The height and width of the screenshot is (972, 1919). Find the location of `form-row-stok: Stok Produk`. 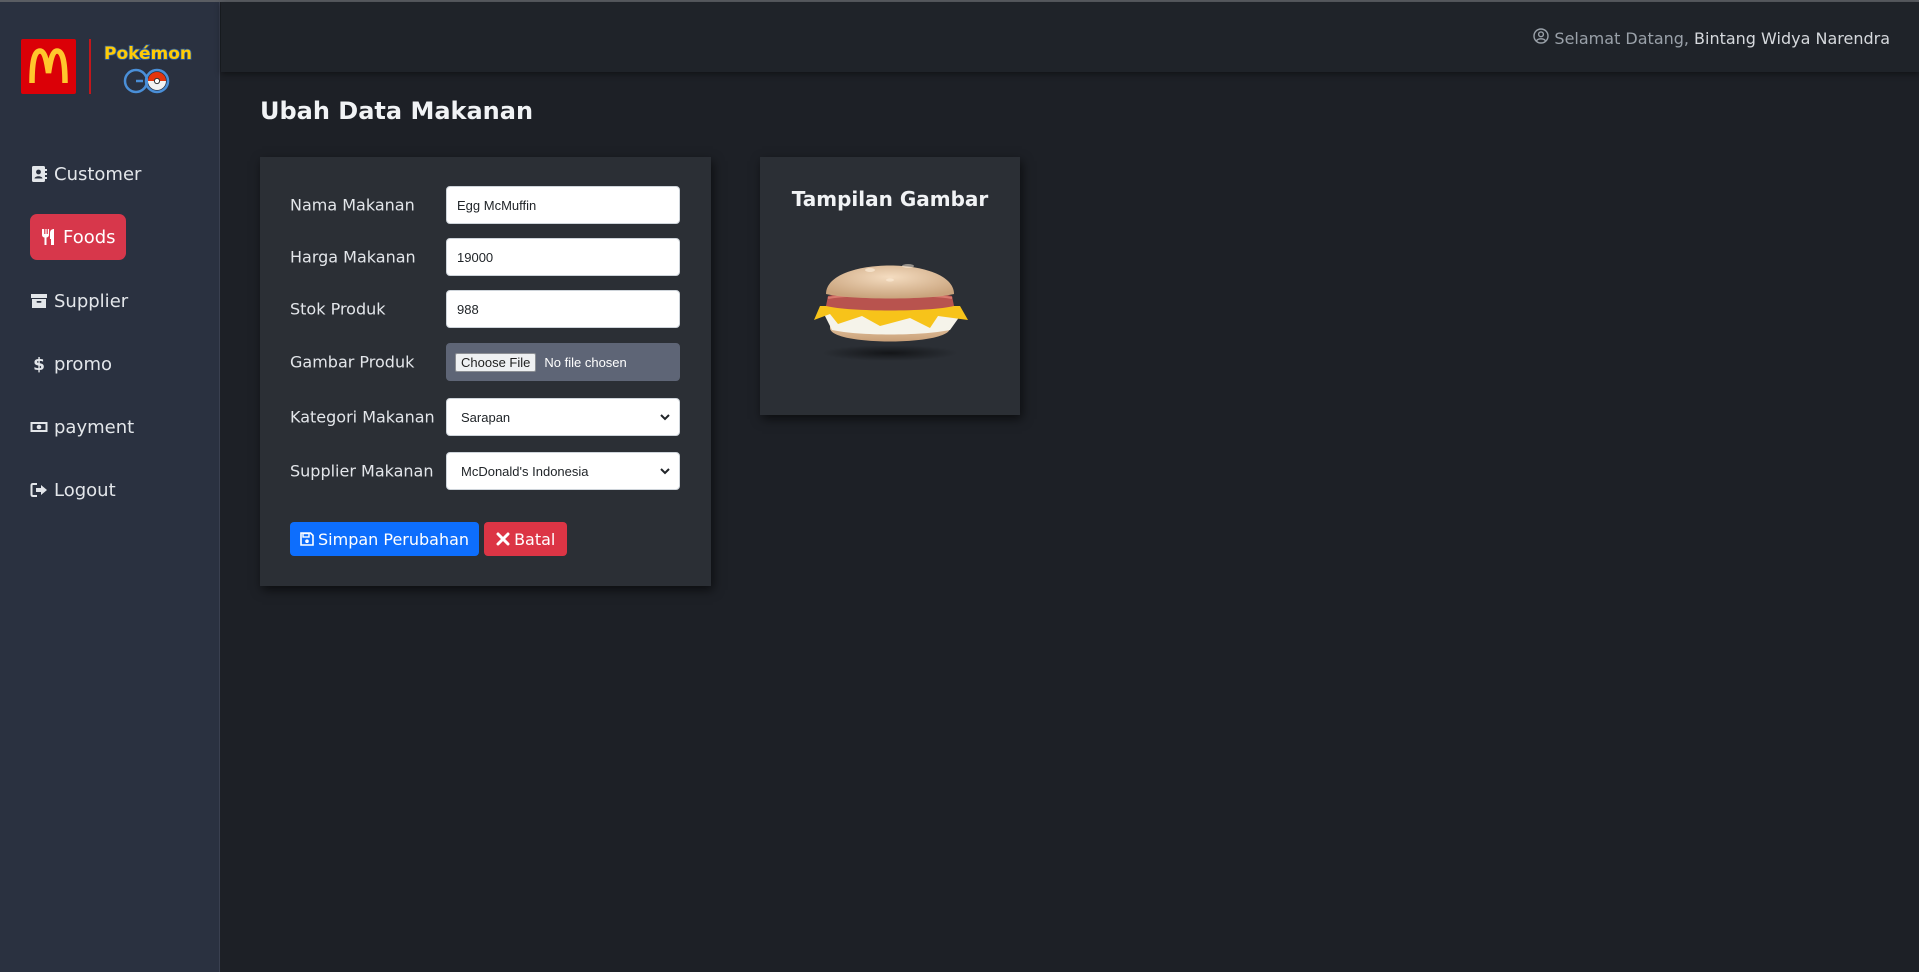

form-row-stok: Stok Produk is located at coordinates (485, 309).